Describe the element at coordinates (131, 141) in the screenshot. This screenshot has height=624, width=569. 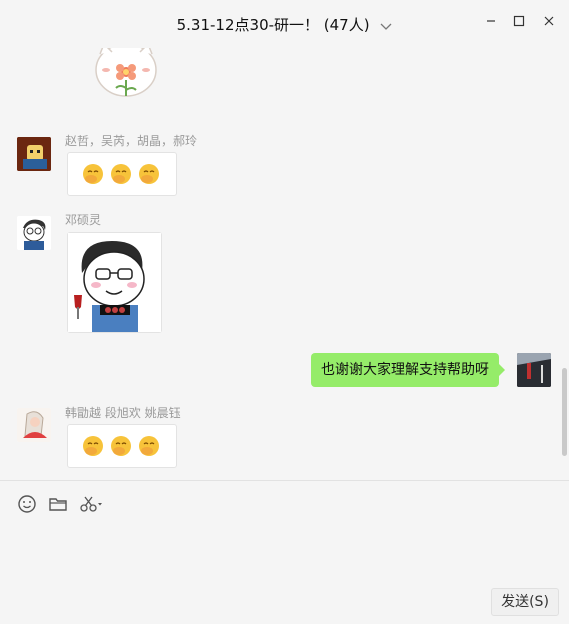
I see `sender-name: 赵哲，吴芮，胡晶，郝玲` at that location.